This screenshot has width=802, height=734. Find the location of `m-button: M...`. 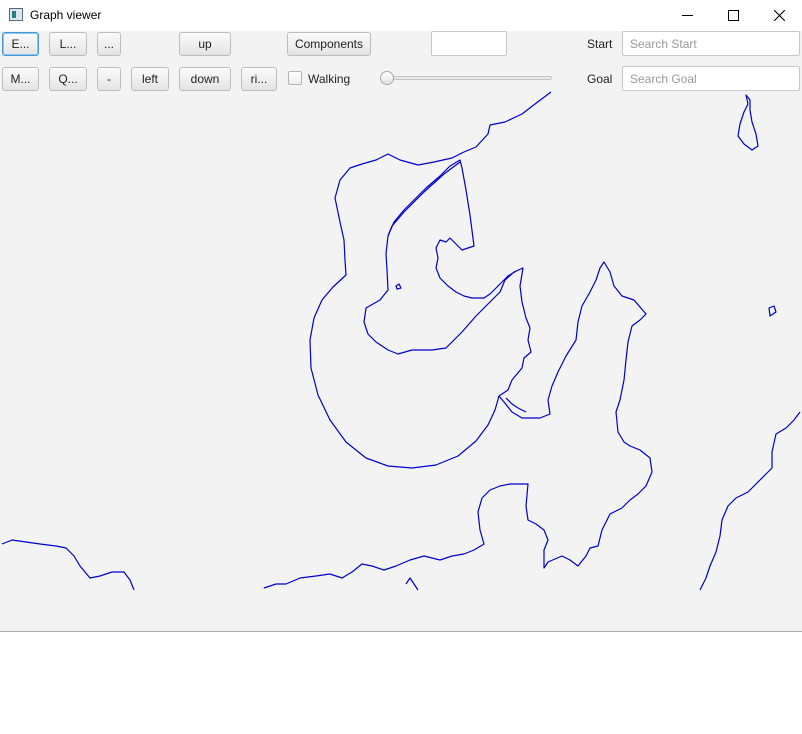

m-button: M... is located at coordinates (20, 79).